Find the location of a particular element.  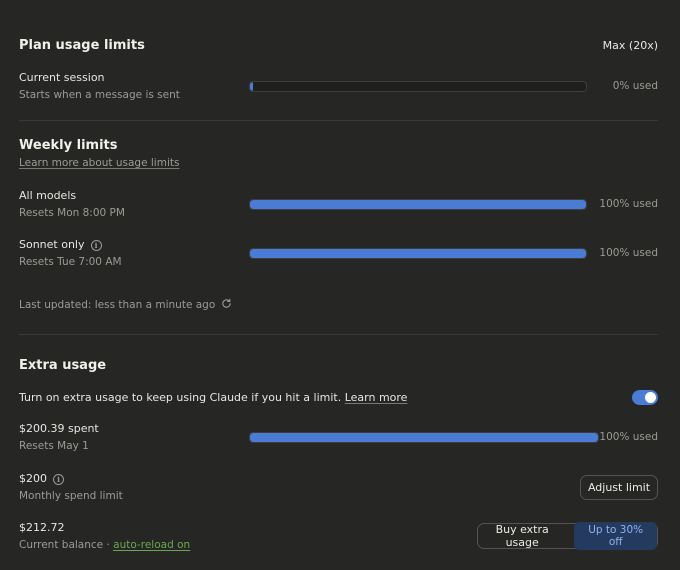

balance-sub-row: Current balance · auto-reload on is located at coordinates (104, 545).